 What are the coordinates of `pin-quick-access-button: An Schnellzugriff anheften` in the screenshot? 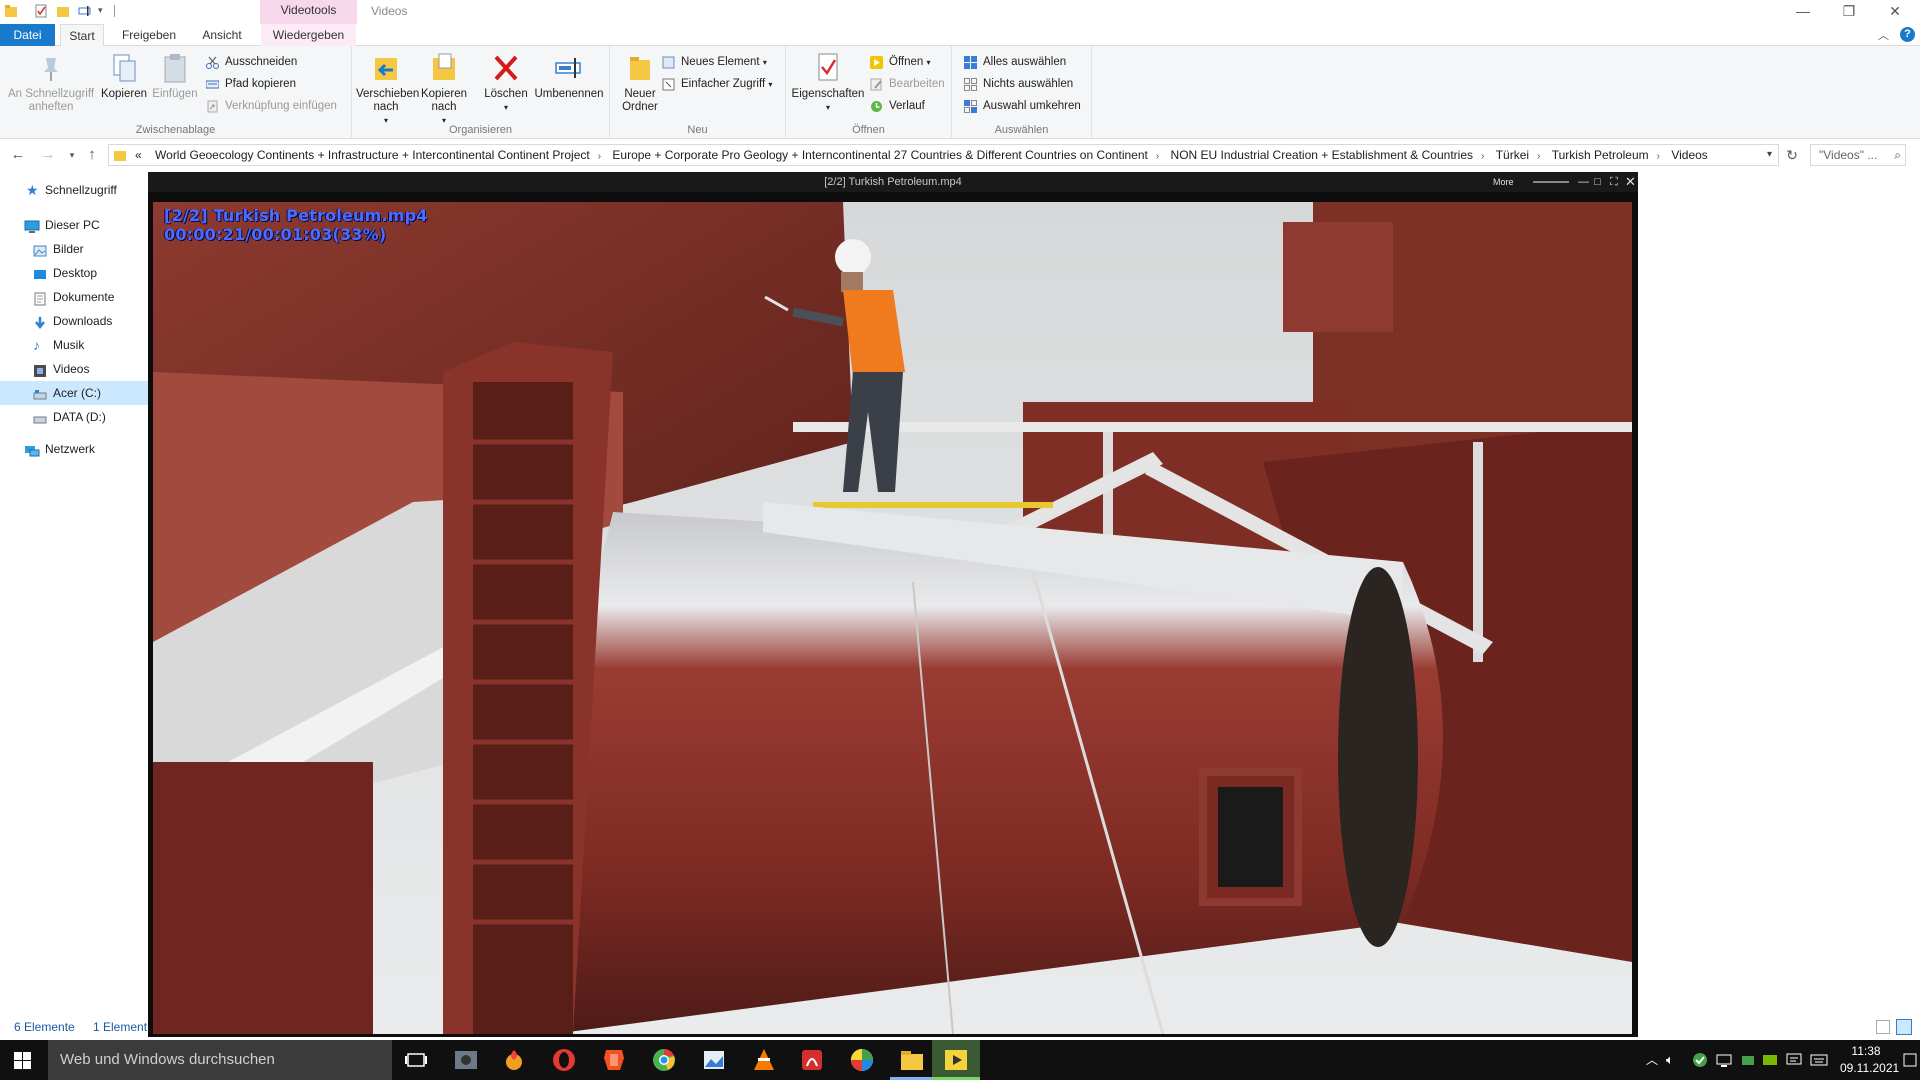 It's located at (51, 83).